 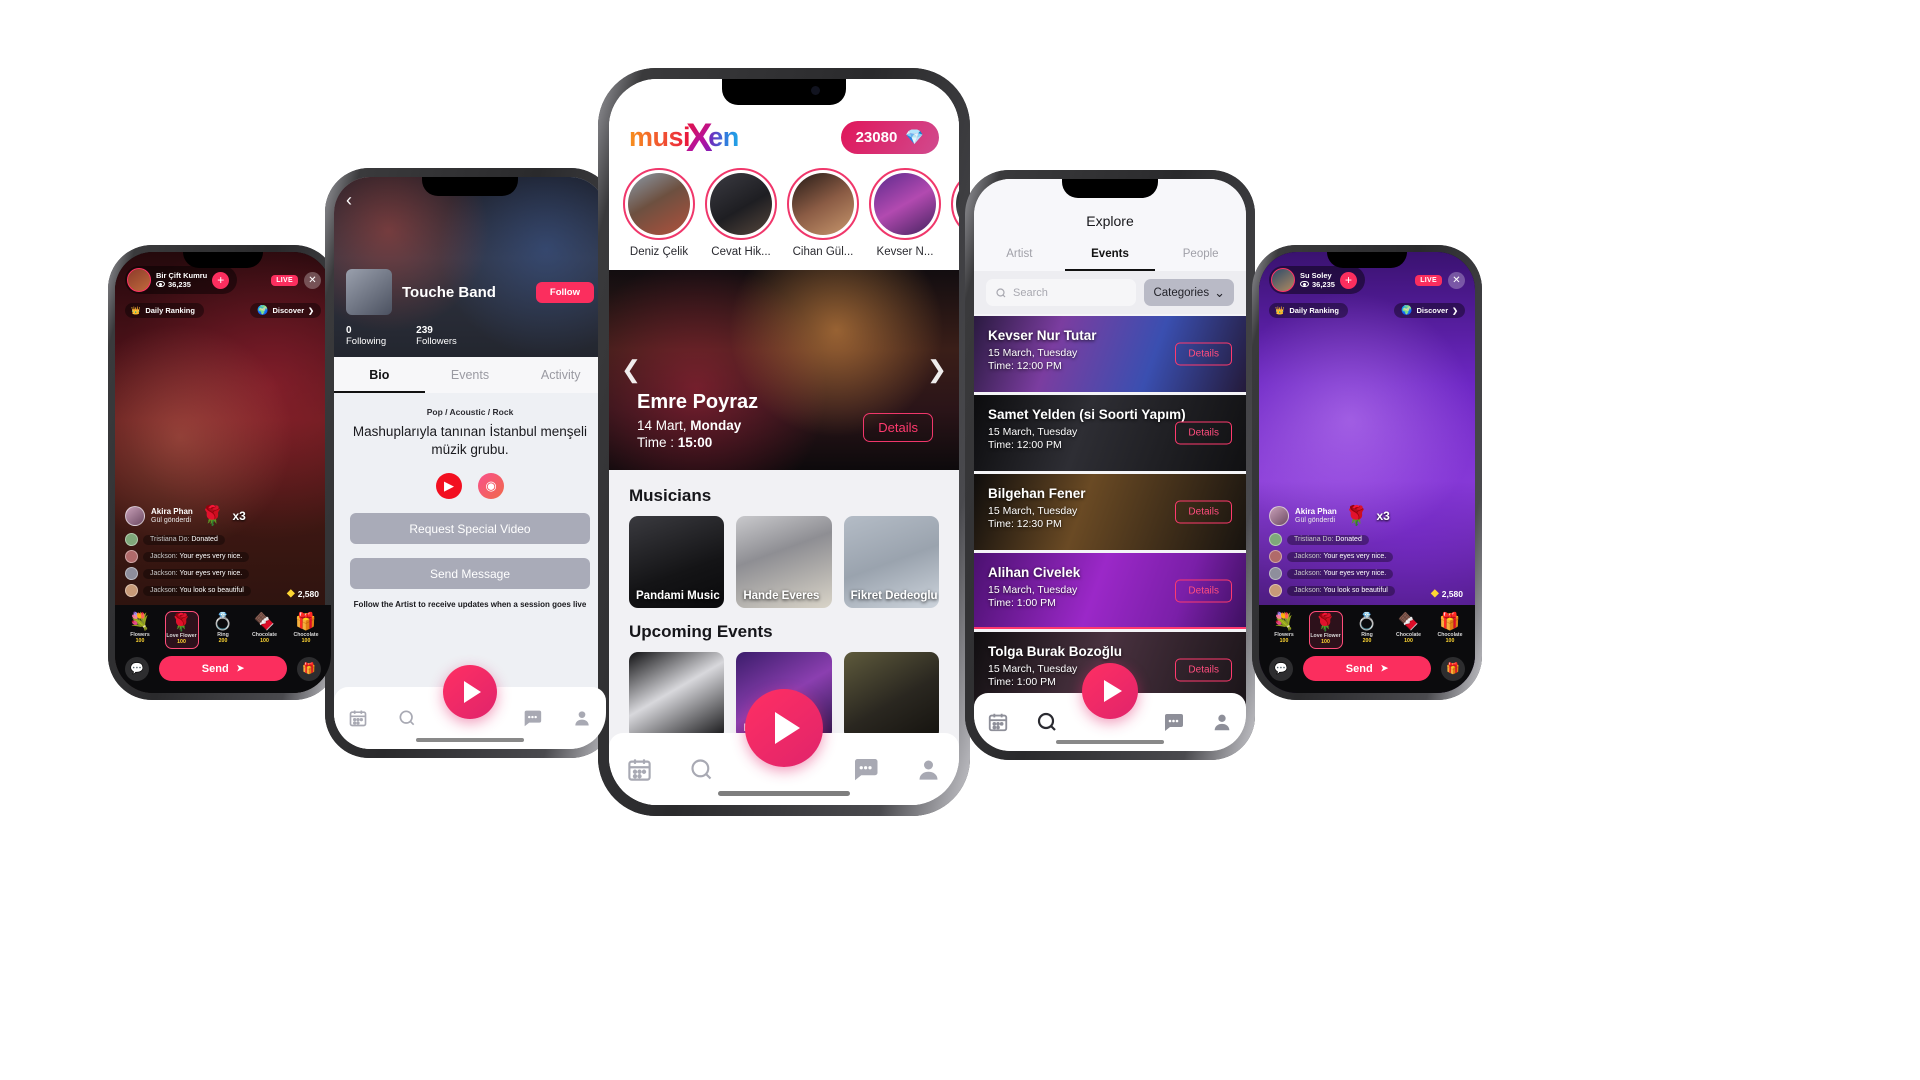 I want to click on back-icon: ‹, so click(x=349, y=200).